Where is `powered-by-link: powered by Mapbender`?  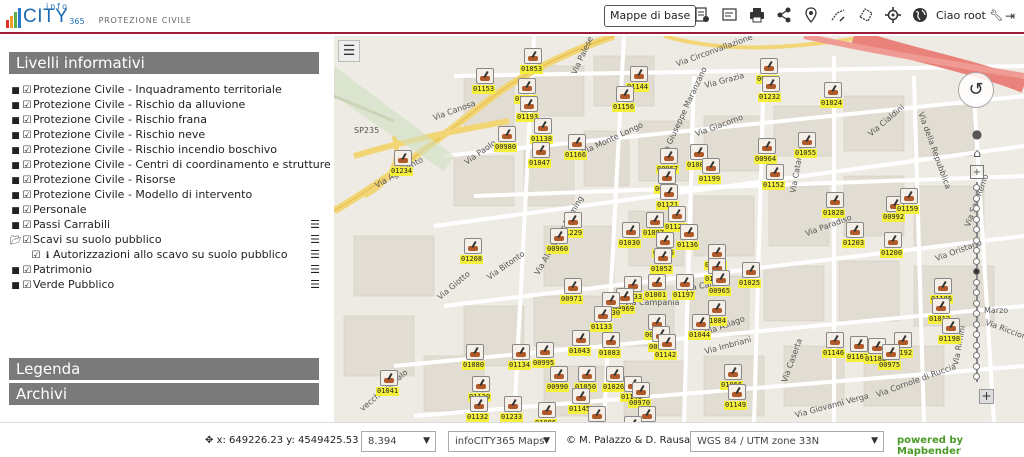 powered-by-link: powered by Mapbender is located at coordinates (960, 446).